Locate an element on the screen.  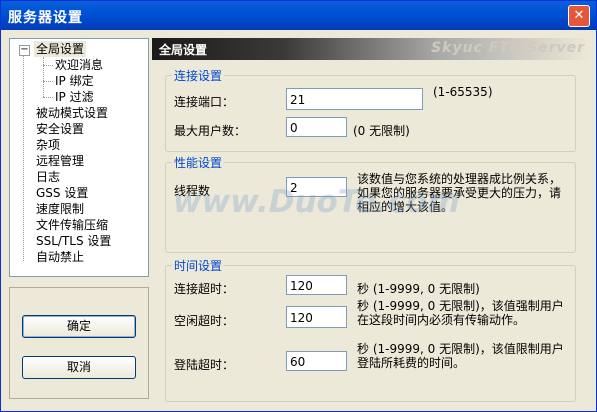
tree-item-ip-filter: IP 过滤 is located at coordinates (74, 97).